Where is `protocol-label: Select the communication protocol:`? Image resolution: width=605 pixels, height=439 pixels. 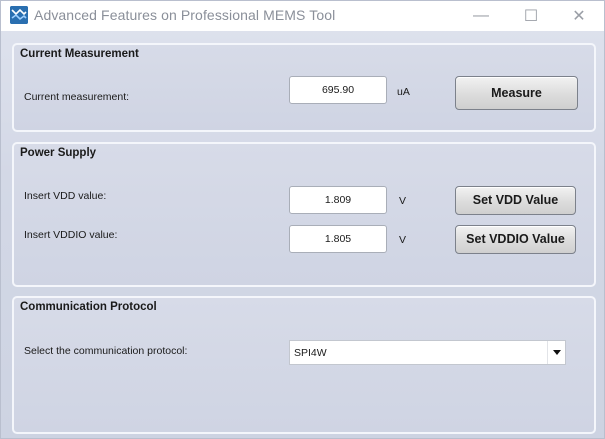 protocol-label: Select the communication protocol: is located at coordinates (106, 351).